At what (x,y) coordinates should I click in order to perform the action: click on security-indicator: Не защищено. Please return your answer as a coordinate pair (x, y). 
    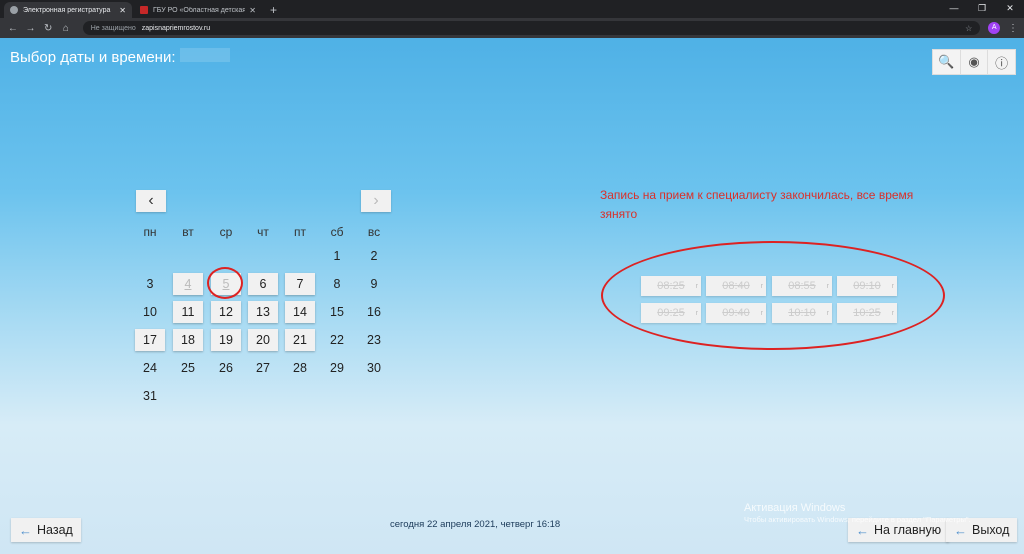
    Looking at the image, I should click on (113, 28).